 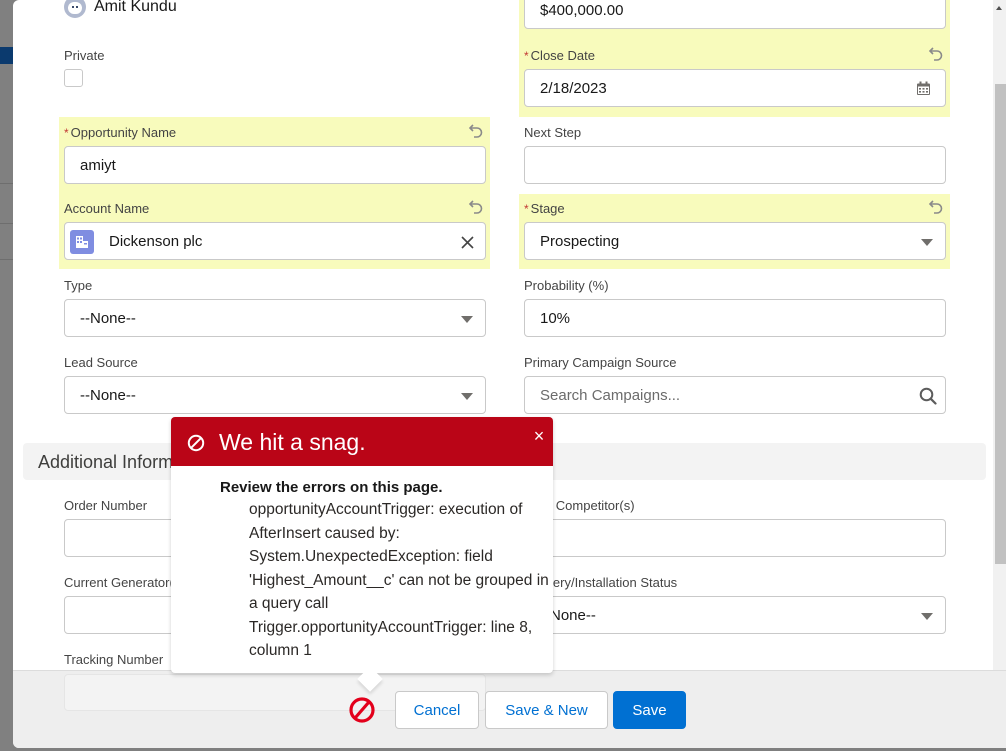 I want to click on amount-input: $400,000.00, so click(x=735, y=14).